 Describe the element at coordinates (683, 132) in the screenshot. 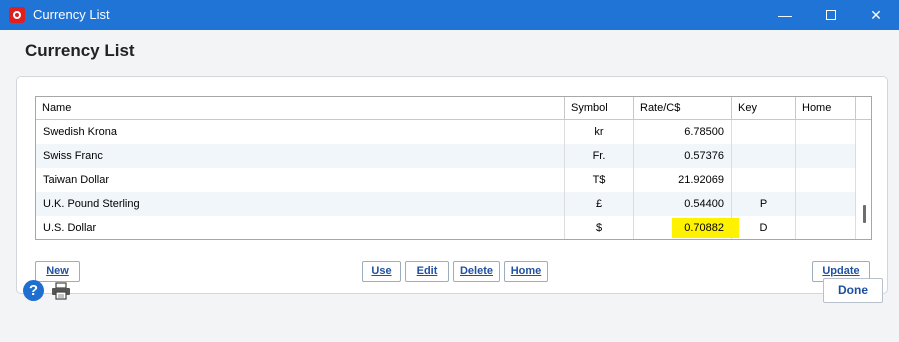

I see `cell-rate: 6.78500` at that location.